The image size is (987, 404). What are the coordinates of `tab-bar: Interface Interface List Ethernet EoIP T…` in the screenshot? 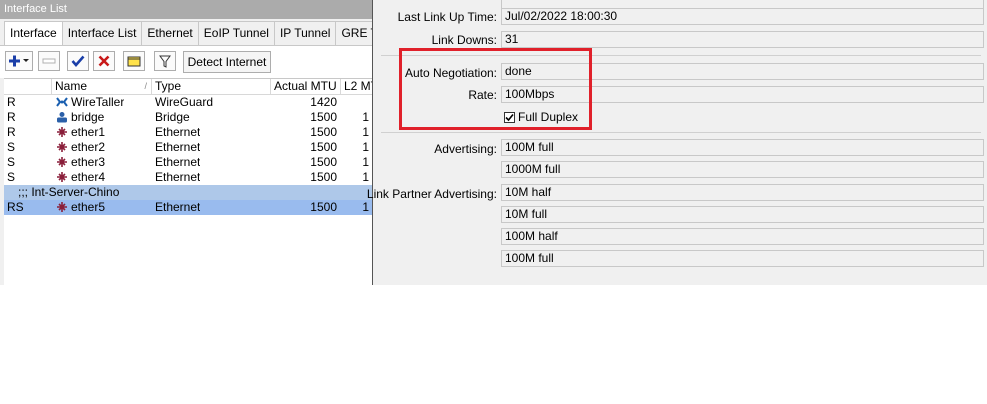 It's located at (188, 33).